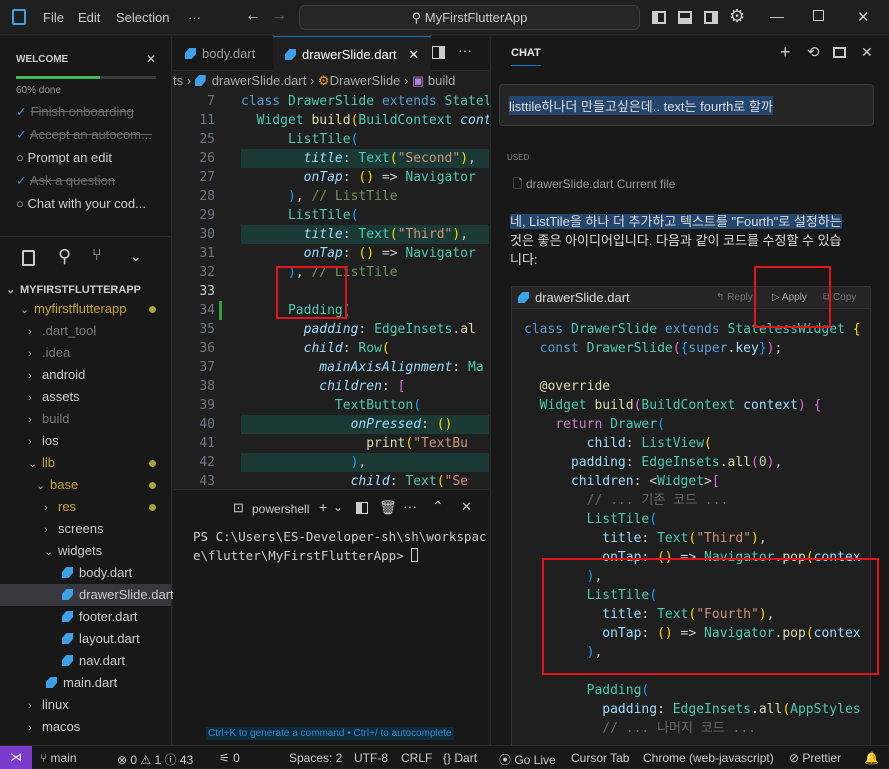 The width and height of the screenshot is (889, 769). Describe the element at coordinates (56, 374) in the screenshot. I see `tree-item: › android` at that location.